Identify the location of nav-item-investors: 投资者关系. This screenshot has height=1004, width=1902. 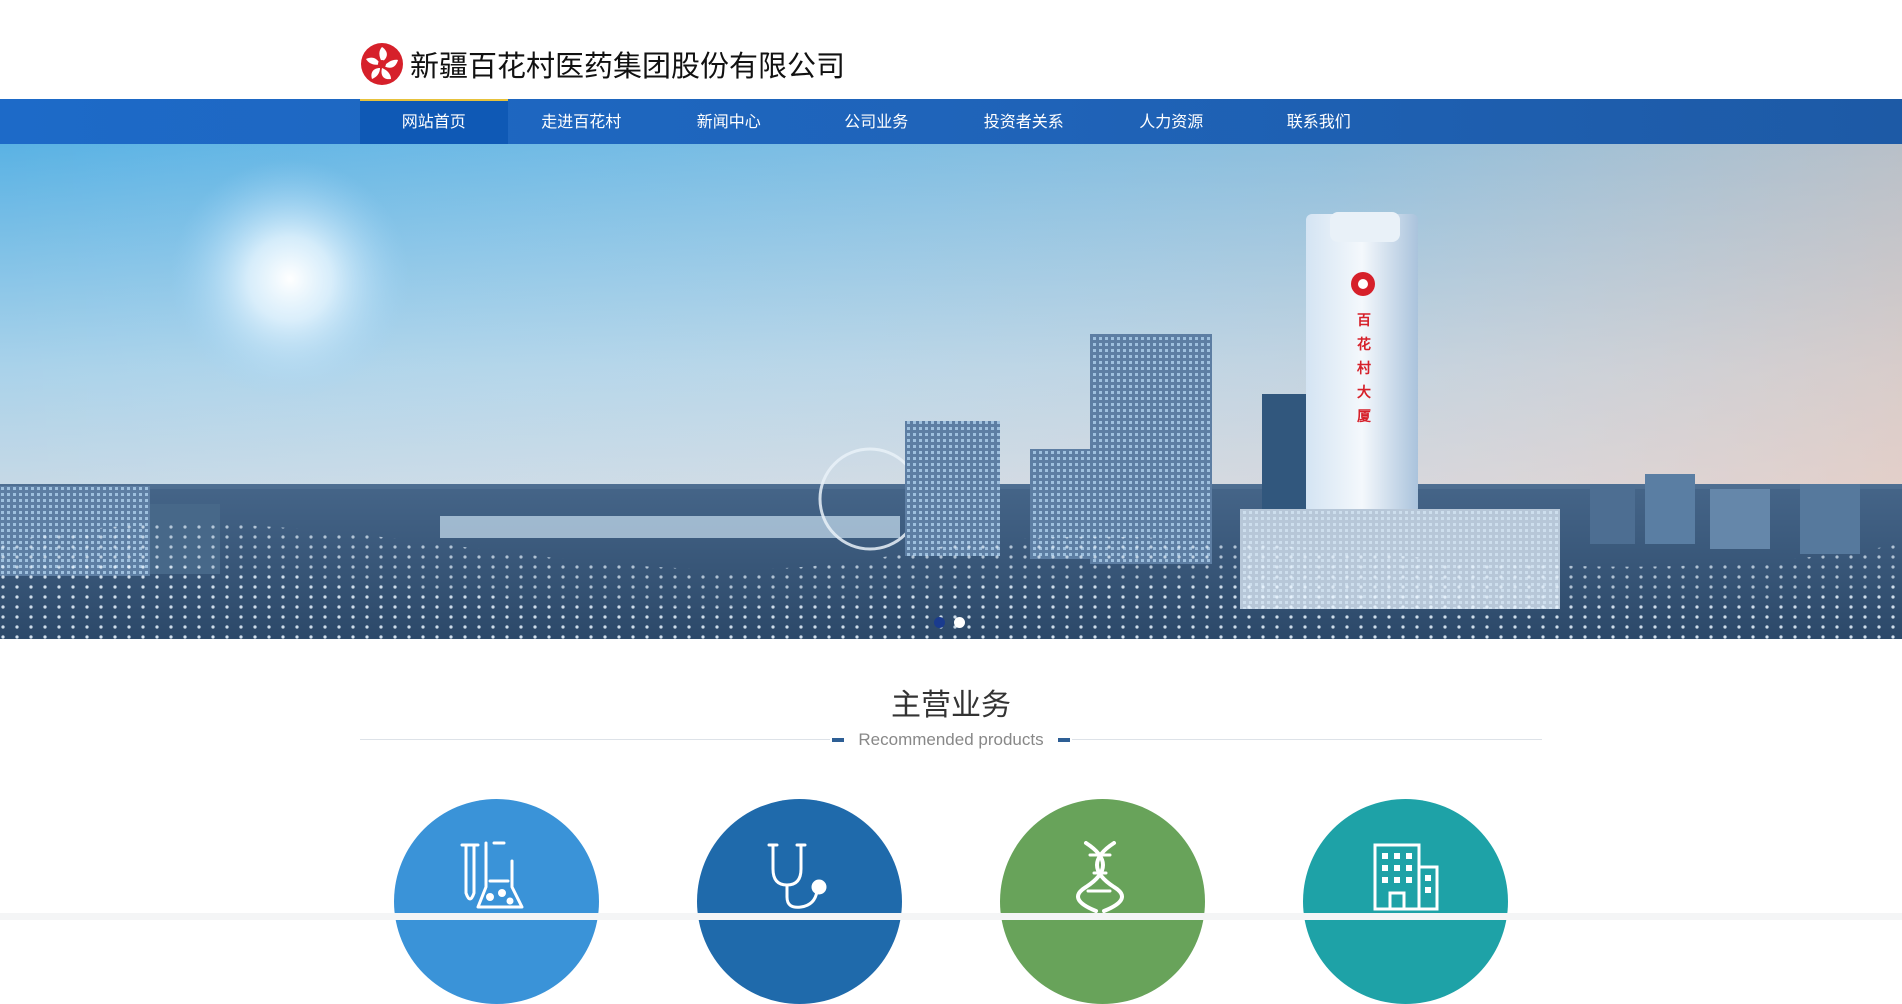
(1024, 121).